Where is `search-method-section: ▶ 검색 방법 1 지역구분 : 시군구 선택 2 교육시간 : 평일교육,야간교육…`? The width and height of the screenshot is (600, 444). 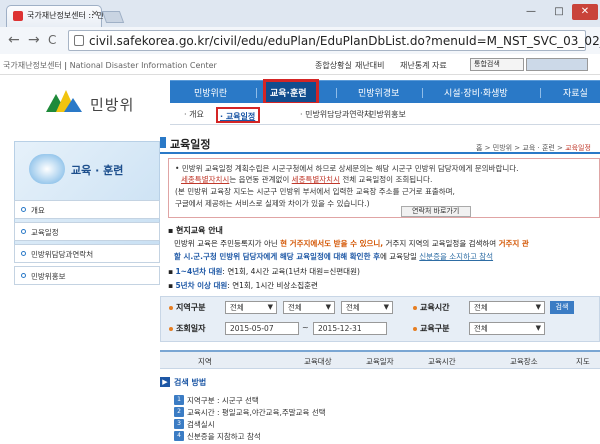
search-method-section: ▶ 검색 방법 1 지역구분 : 시군구 선택 2 교육시간 : 평일교육,야간교육… is located at coordinates (380, 408).